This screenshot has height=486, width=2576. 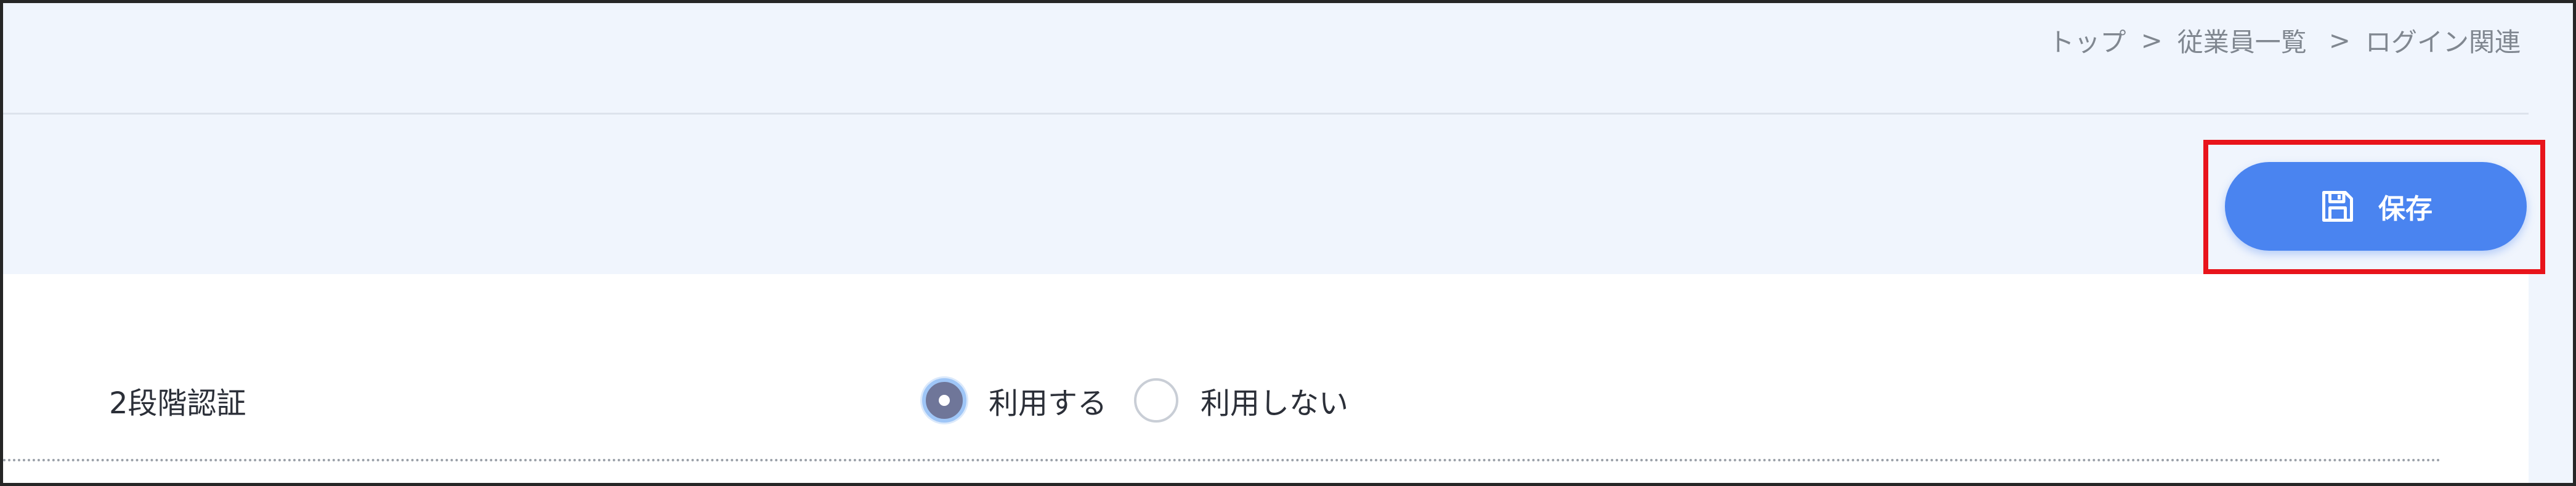 I want to click on radio-label-disable: 利用しない, so click(x=1274, y=401).